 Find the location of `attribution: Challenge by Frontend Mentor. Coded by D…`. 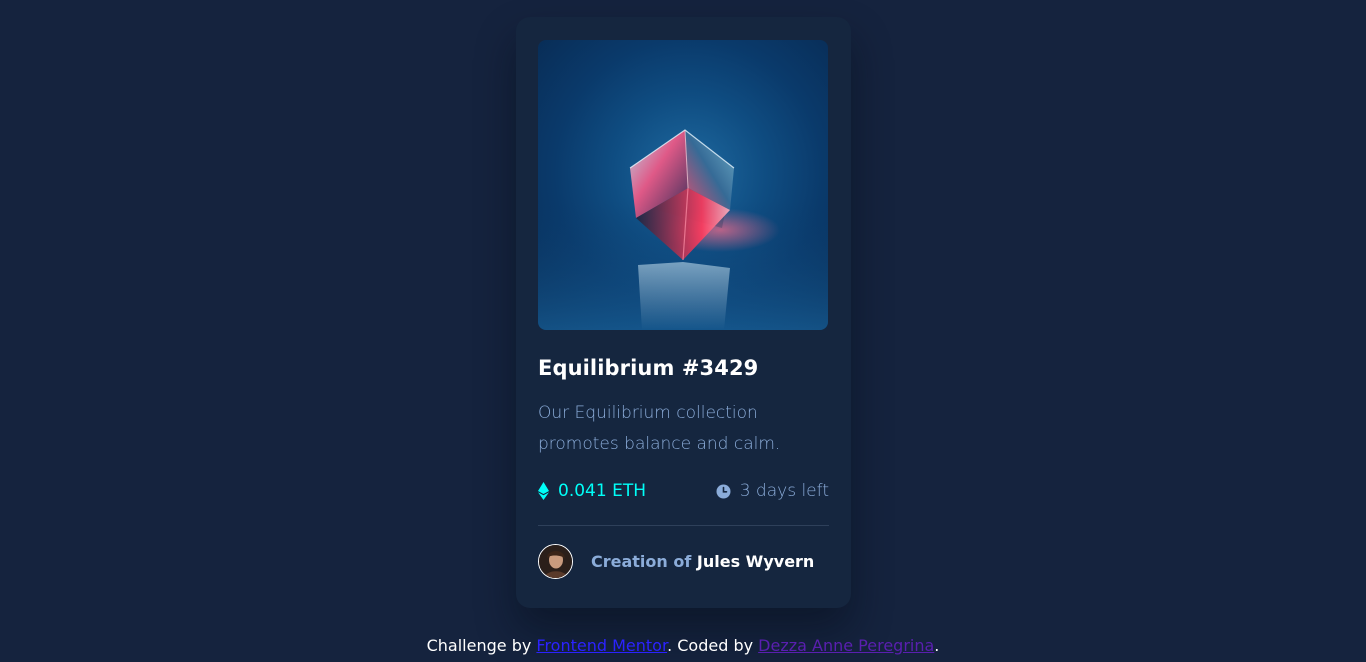

attribution: Challenge by Frontend Mentor. Coded by D… is located at coordinates (683, 645).